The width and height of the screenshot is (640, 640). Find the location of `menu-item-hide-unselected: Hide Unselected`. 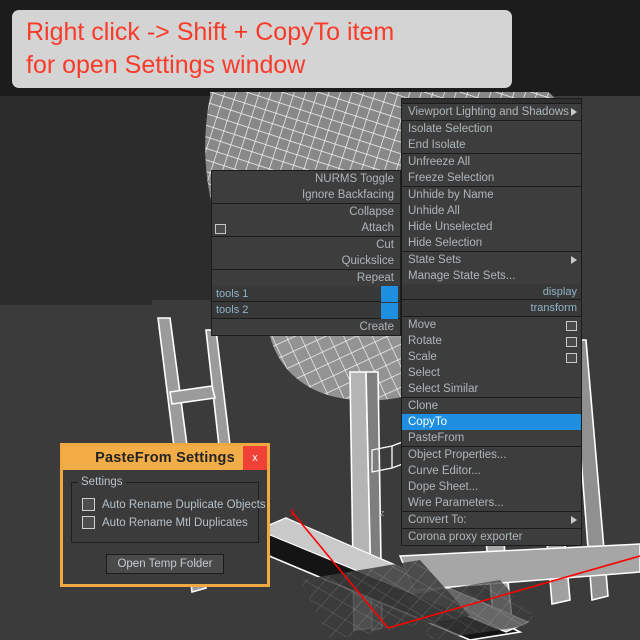

menu-item-hide-unselected: Hide Unselected is located at coordinates (491, 227).